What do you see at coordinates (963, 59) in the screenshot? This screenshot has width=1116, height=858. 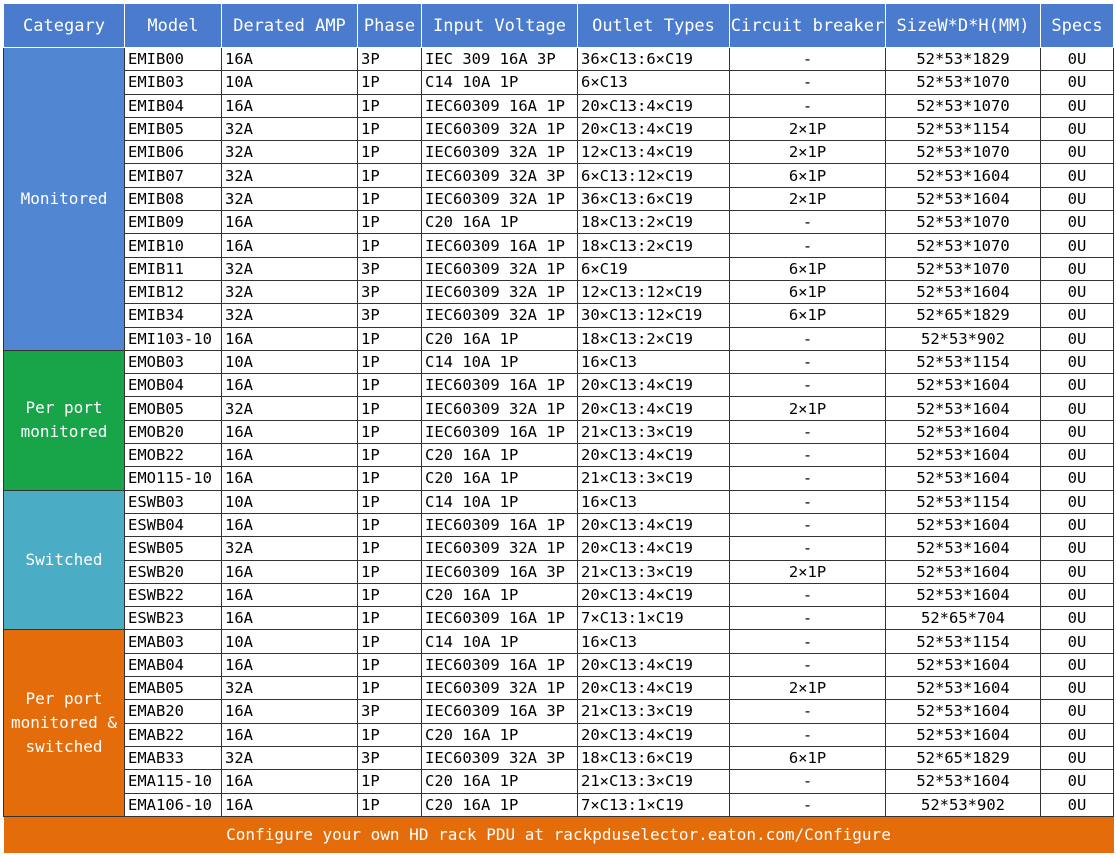 I see `size-cell: 52*53*1829` at bounding box center [963, 59].